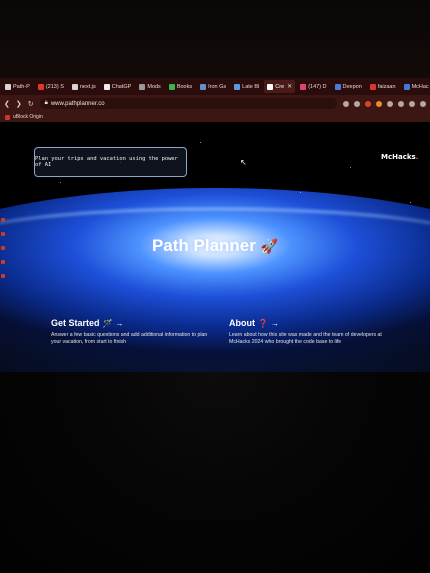 The height and width of the screenshot is (573, 430). I want to click on extension-toolbar, so click(384, 103).